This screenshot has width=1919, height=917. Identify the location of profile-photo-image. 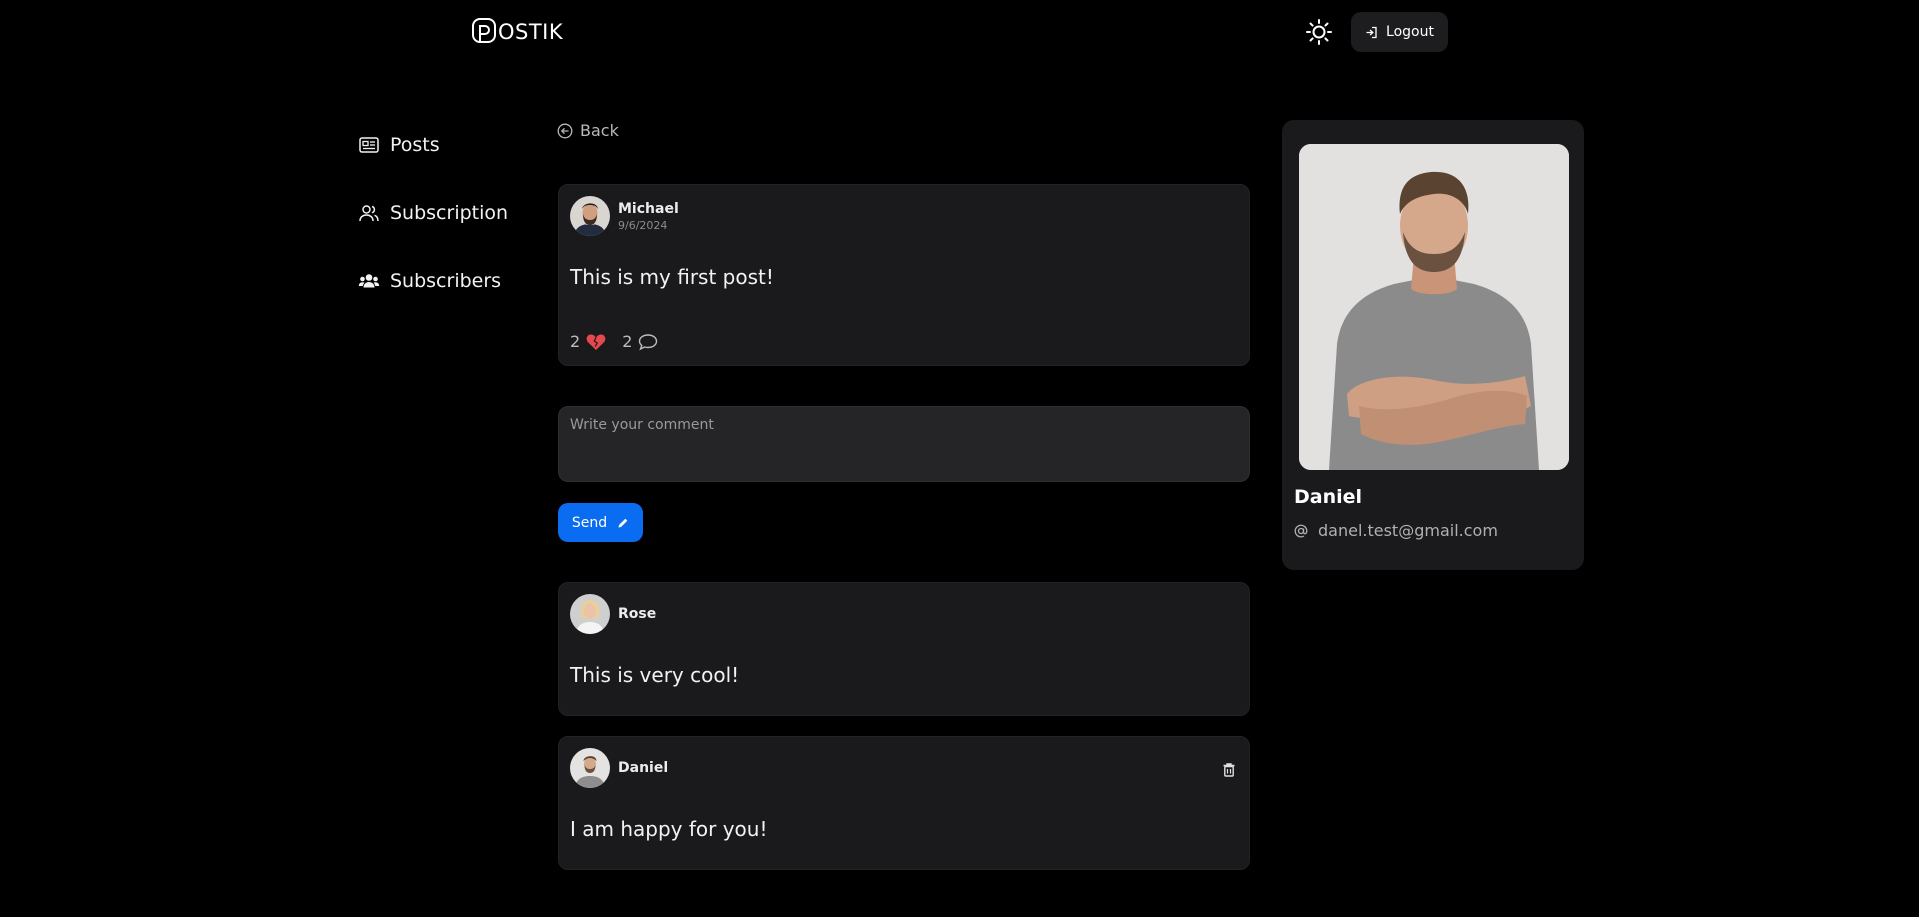
(1434, 307).